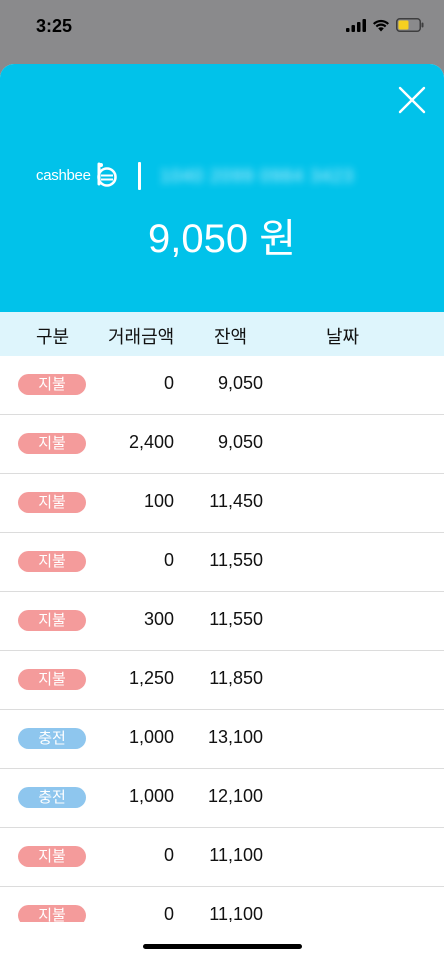  Describe the element at coordinates (222, 946) in the screenshot. I see `home-indicator` at that location.